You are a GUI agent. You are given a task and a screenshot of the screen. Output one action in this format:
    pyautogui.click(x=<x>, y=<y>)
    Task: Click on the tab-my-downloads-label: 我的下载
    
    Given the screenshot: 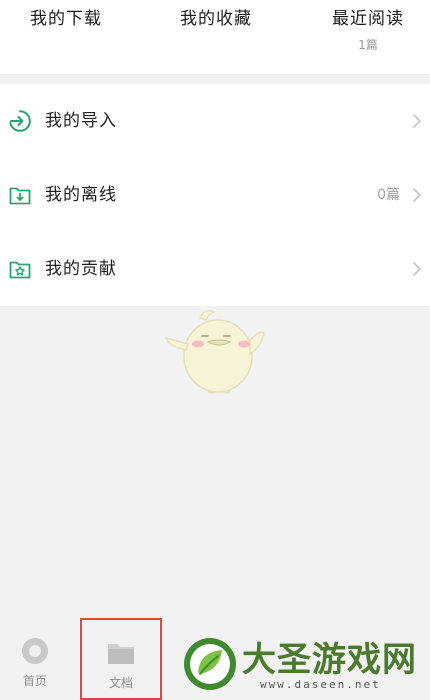 What is the action you would take?
    pyautogui.click(x=66, y=19)
    